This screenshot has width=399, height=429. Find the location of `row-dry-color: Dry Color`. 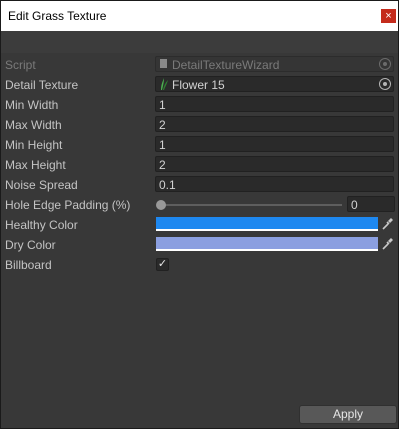

row-dry-color: Dry Color is located at coordinates (199, 245).